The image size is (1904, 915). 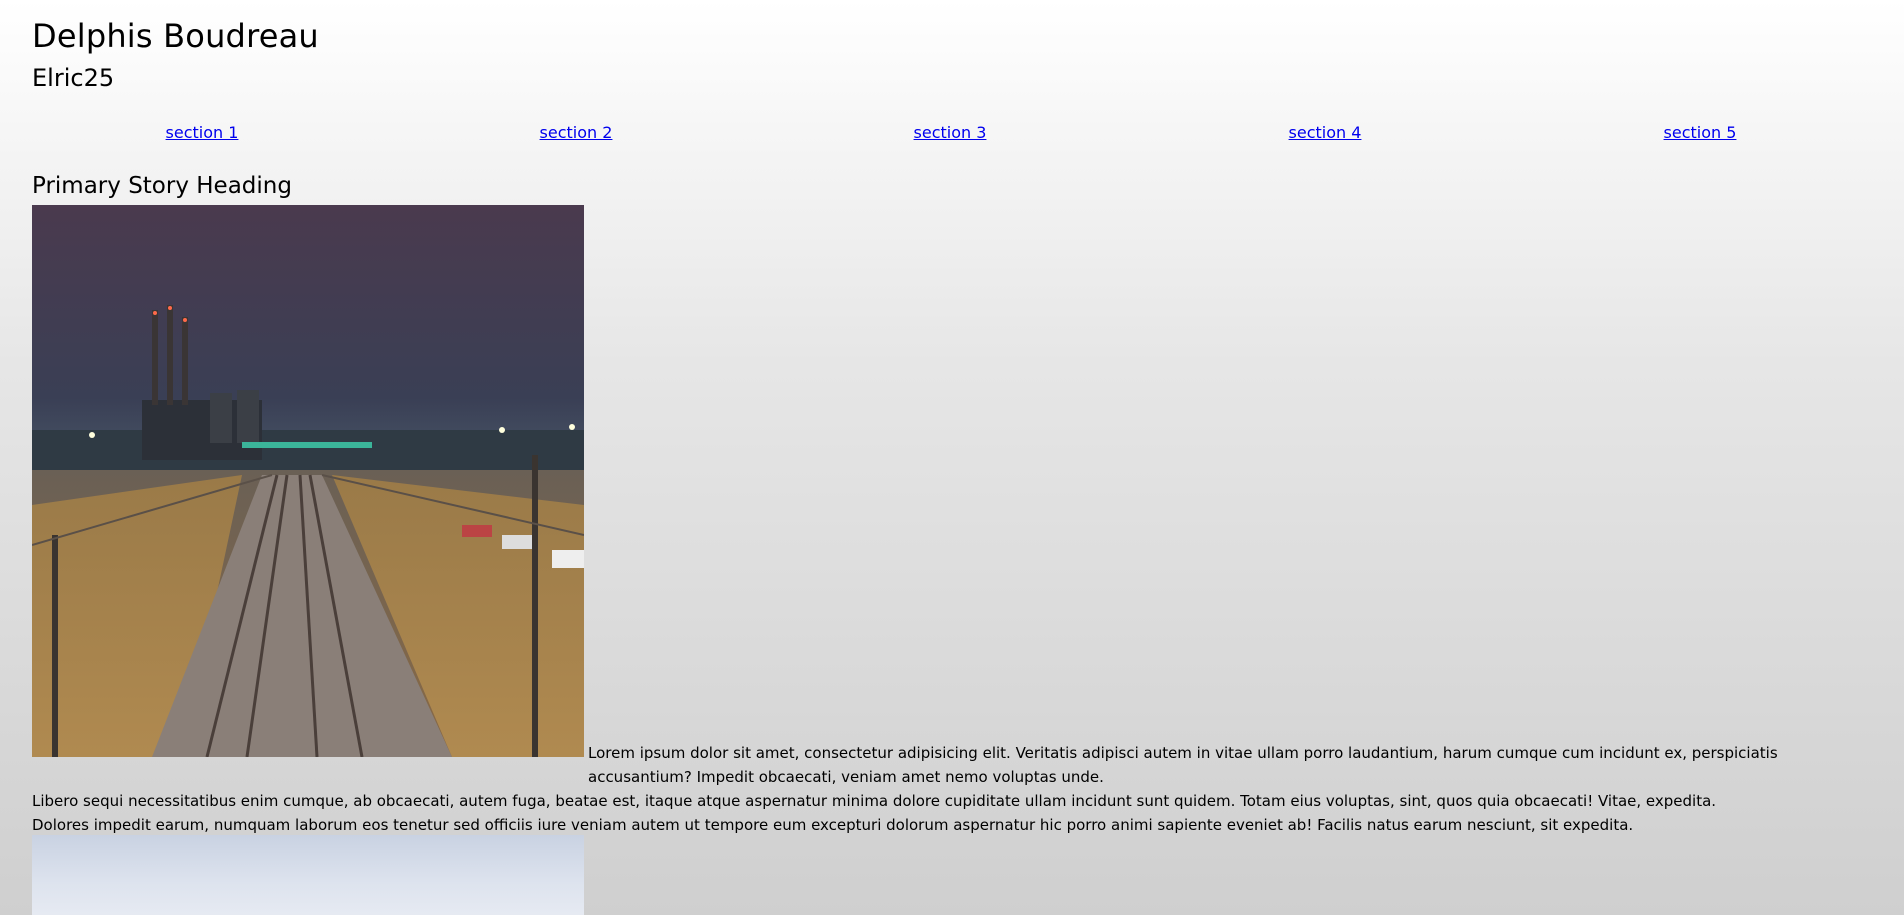 What do you see at coordinates (175, 36) in the screenshot?
I see `site-title: Delphis Boudreau` at bounding box center [175, 36].